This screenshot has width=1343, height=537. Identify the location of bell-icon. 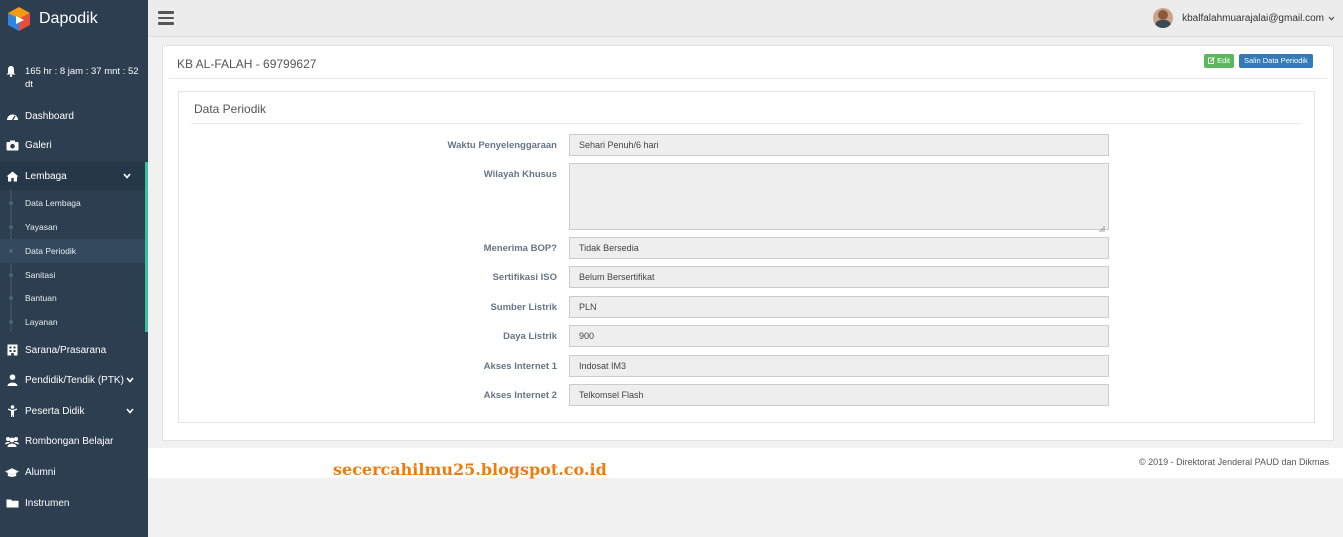
(12, 78).